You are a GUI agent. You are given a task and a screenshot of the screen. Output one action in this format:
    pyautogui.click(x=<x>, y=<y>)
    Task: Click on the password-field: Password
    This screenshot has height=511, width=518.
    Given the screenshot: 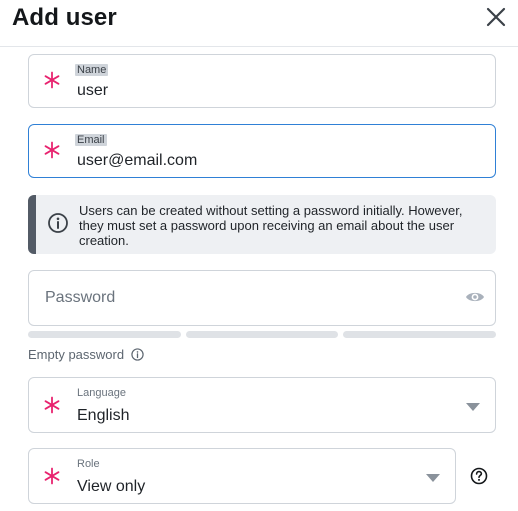 What is the action you would take?
    pyautogui.click(x=262, y=298)
    